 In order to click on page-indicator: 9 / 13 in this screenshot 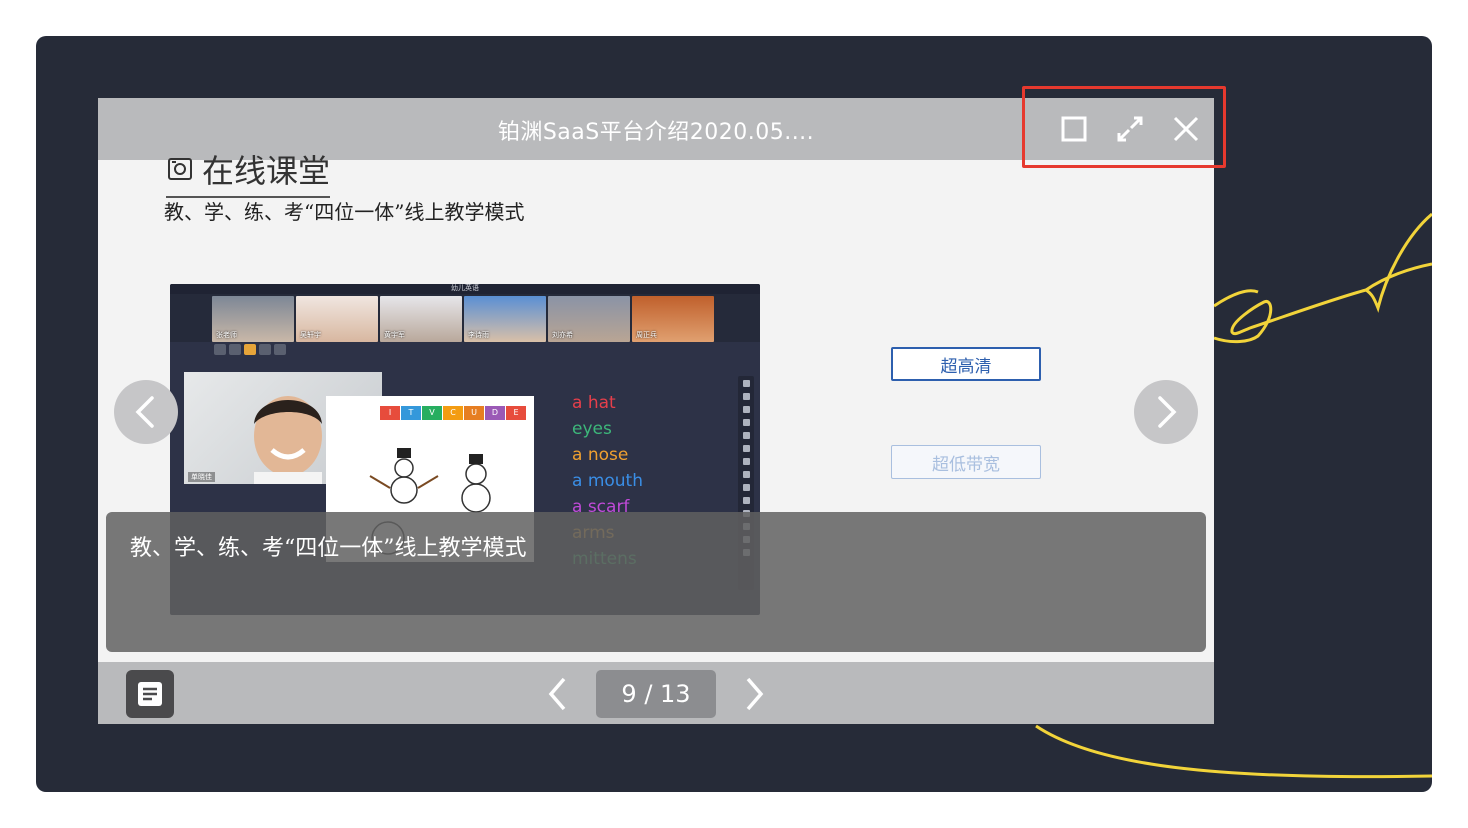, I will do `click(656, 694)`.